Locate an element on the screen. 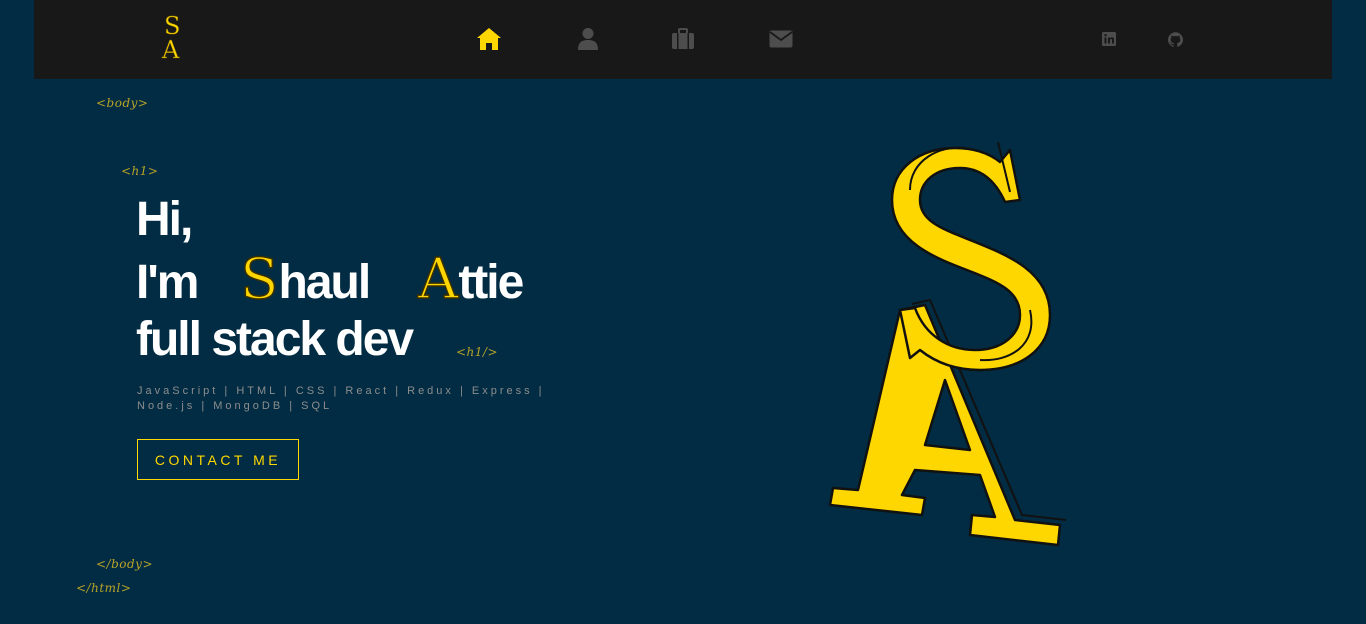  html-close-tag: </html> is located at coordinates (104, 588).